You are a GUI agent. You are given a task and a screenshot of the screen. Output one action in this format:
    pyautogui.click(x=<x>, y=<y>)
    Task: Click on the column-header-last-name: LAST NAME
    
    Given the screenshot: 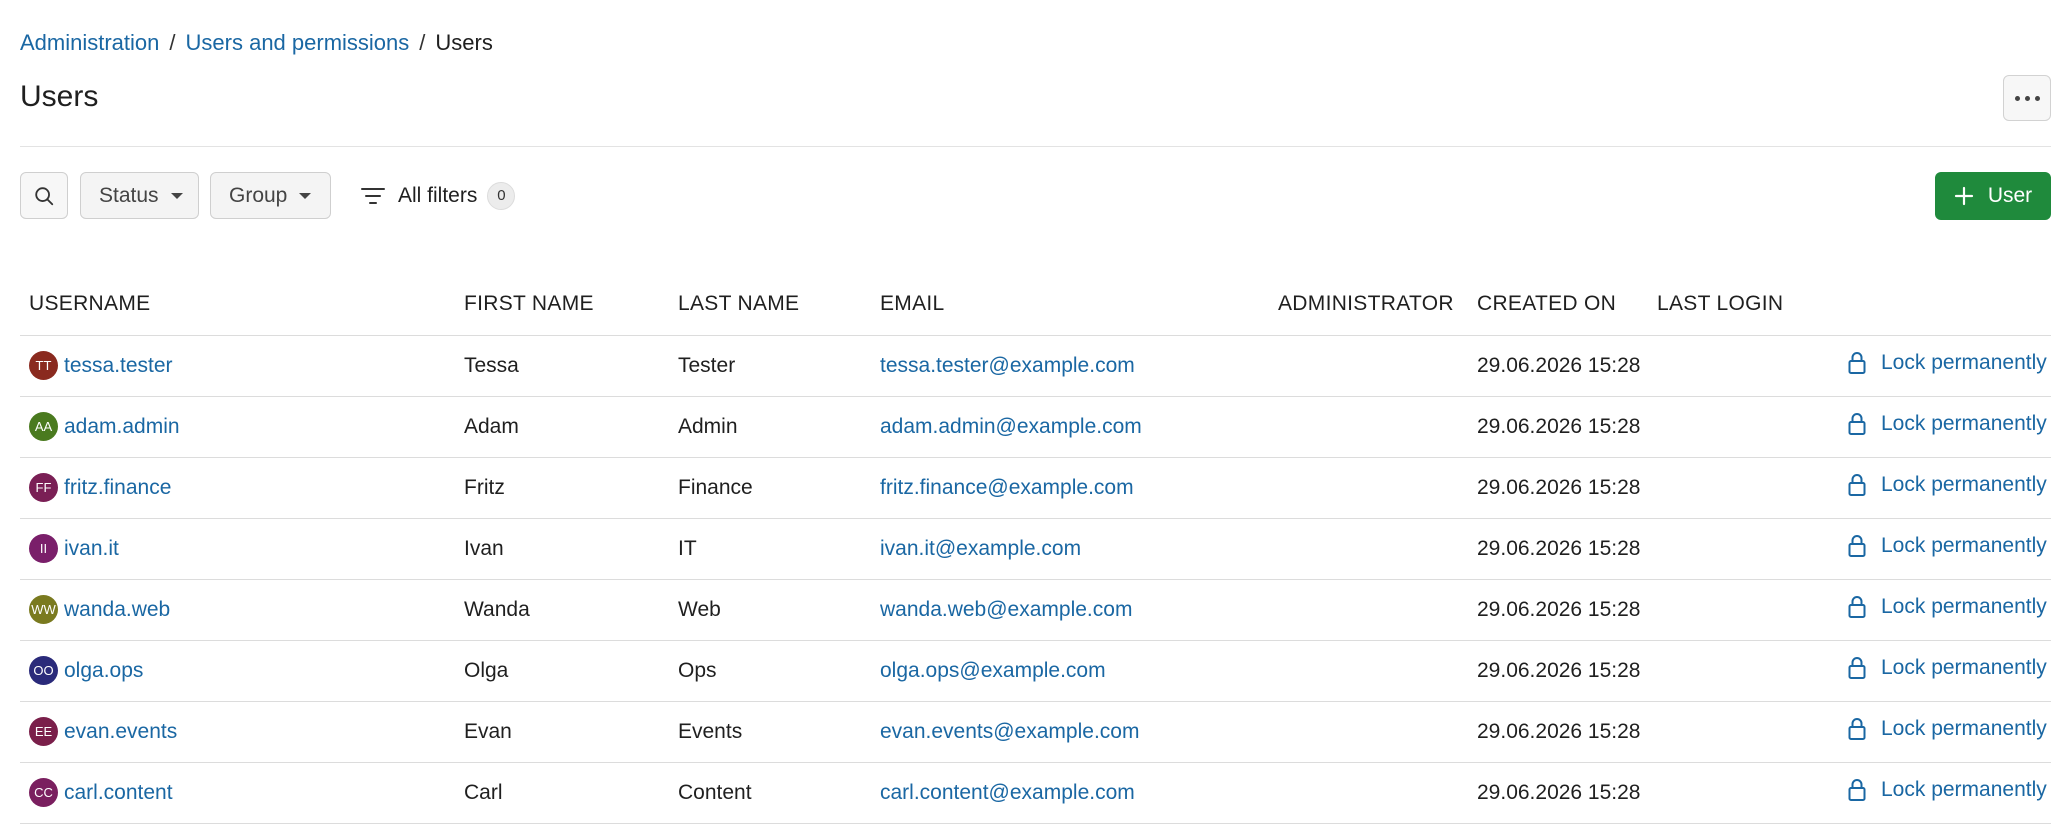 What is the action you would take?
    pyautogui.click(x=770, y=305)
    